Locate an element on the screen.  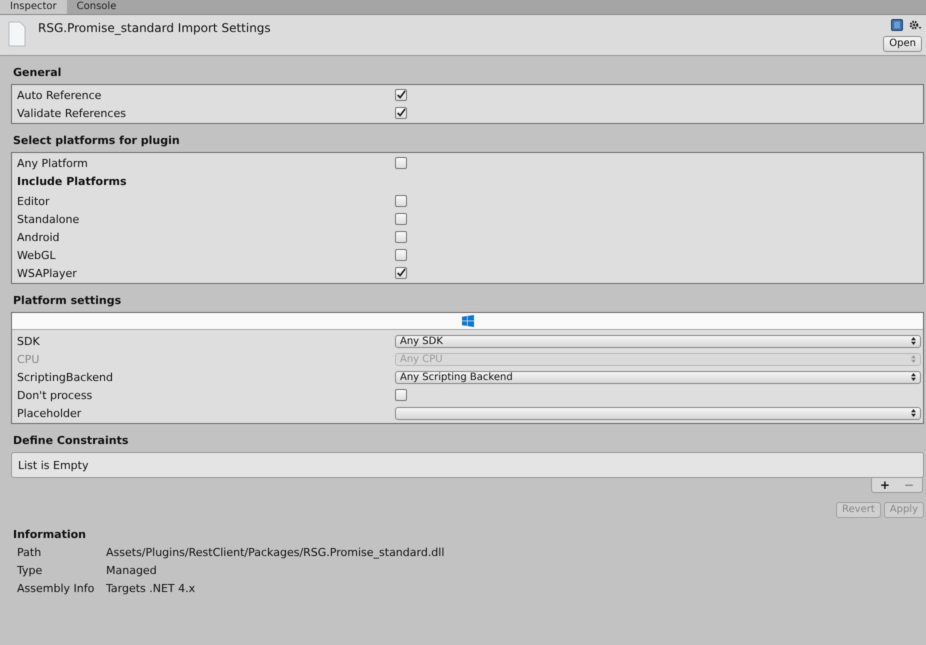
add-button: + is located at coordinates (885, 485).